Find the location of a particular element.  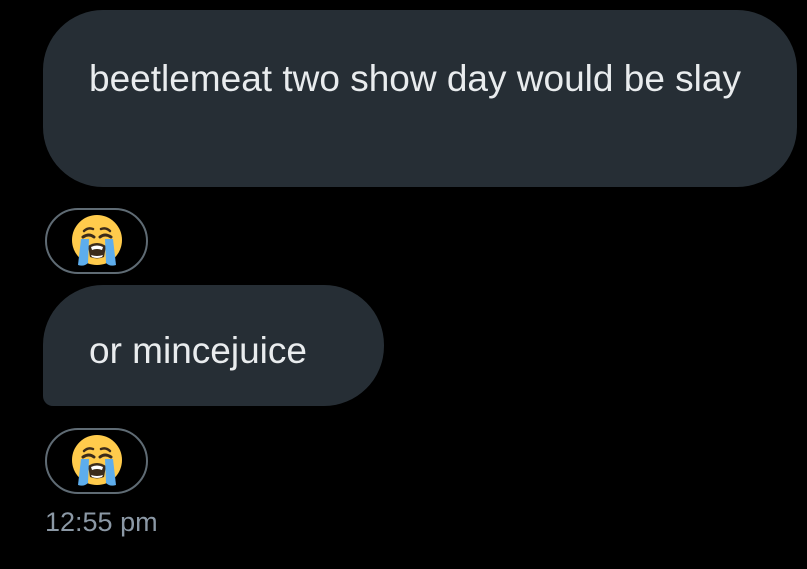

message-bubble: or mincejuice is located at coordinates (213, 345).